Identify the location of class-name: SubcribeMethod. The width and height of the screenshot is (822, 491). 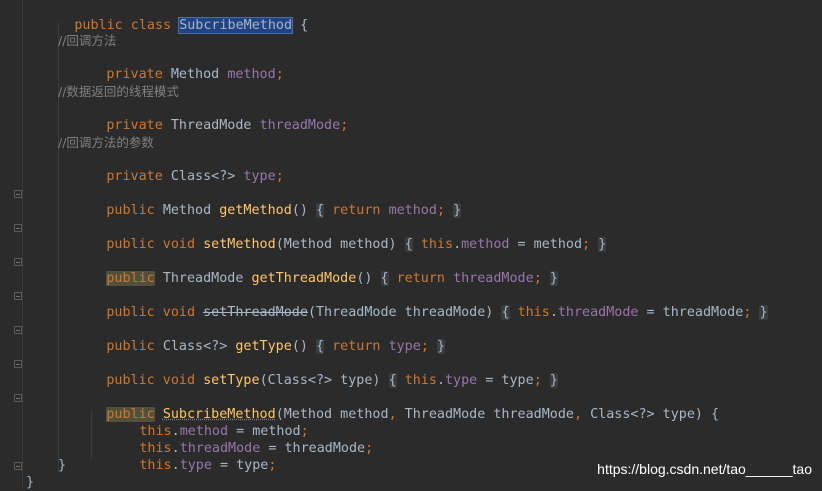
(236, 25).